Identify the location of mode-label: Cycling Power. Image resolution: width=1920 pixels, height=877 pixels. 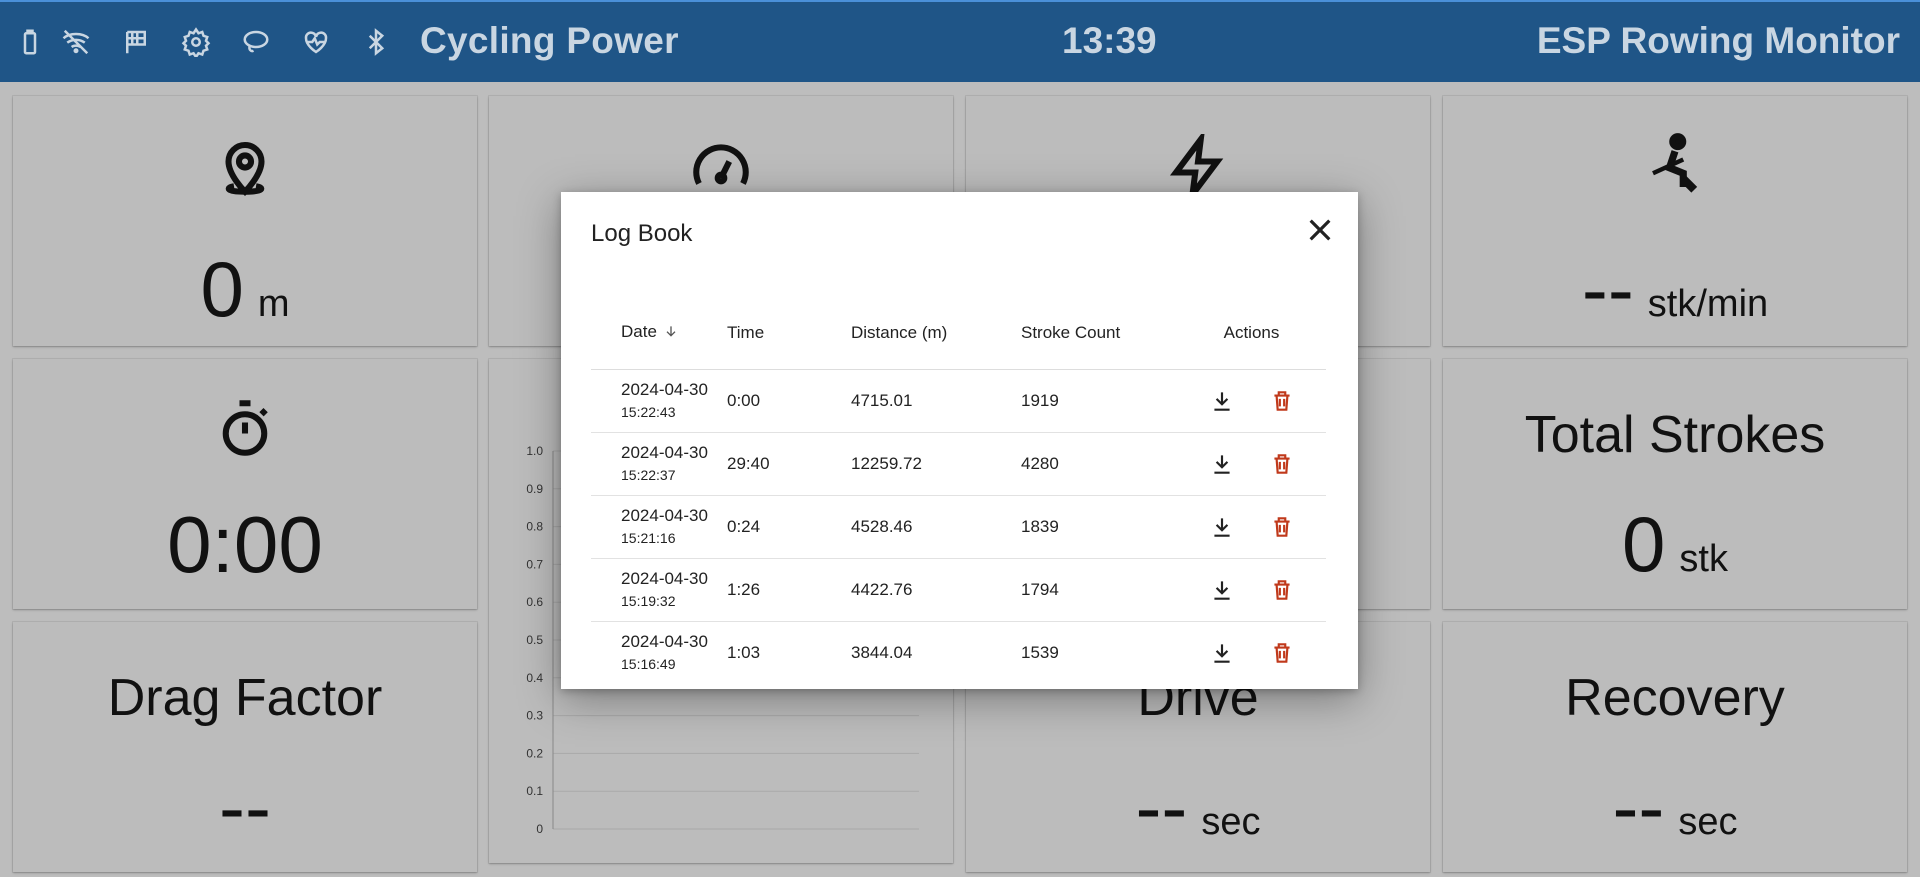
(549, 40).